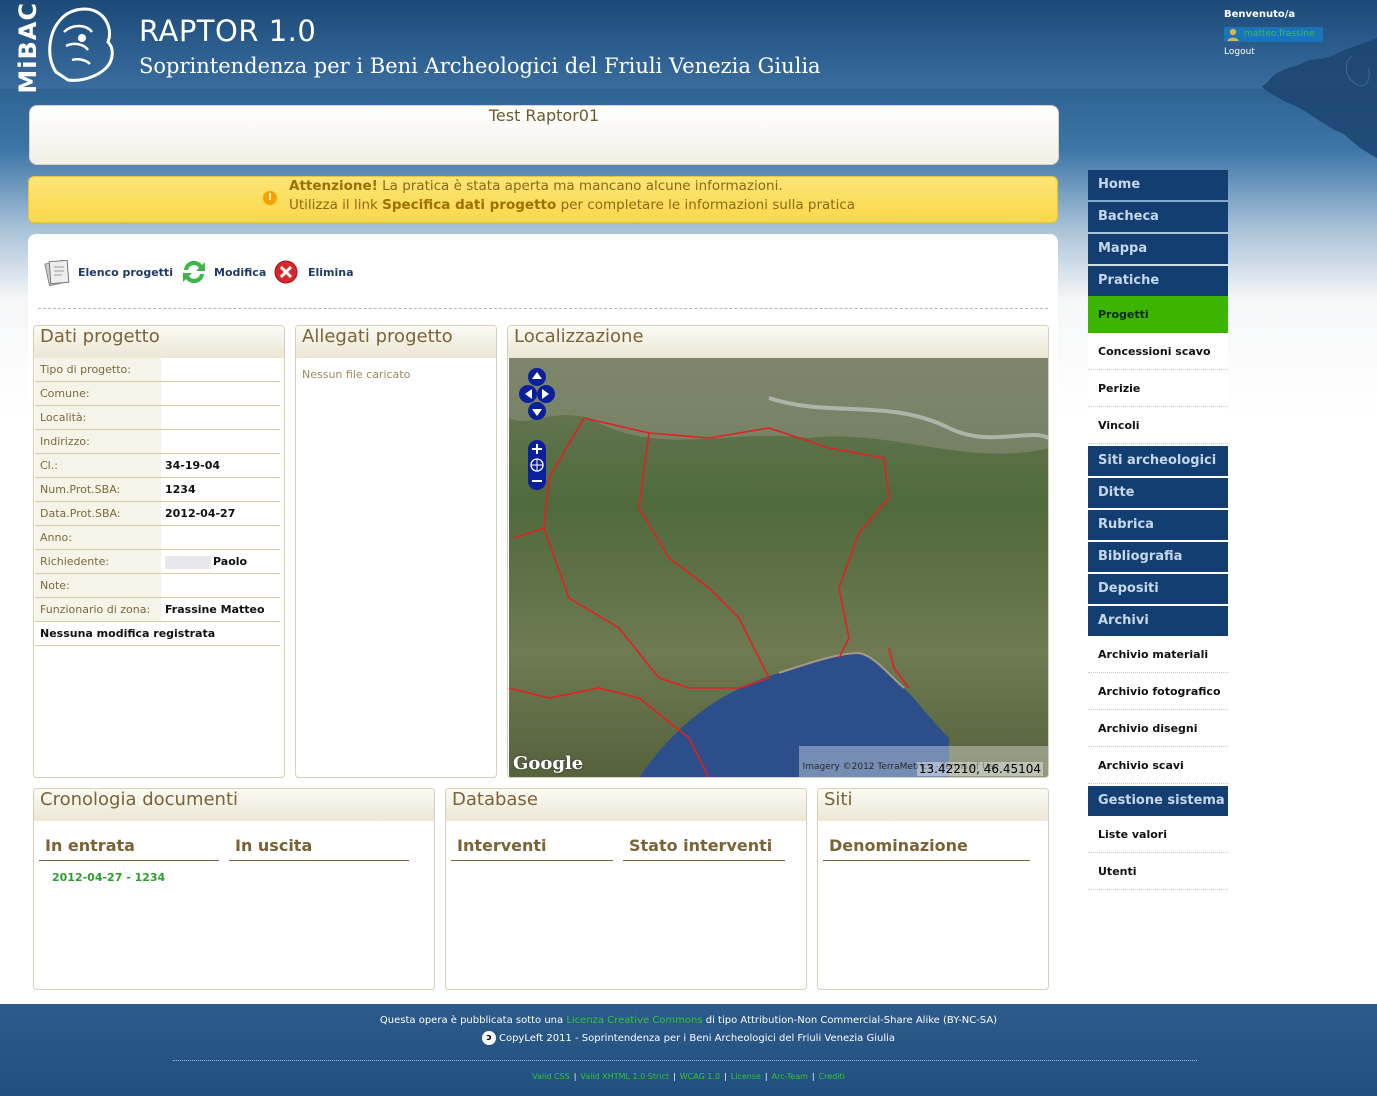 The height and width of the screenshot is (1096, 1377). I want to click on stato-interventi-header: Stato interventi, so click(704, 846).